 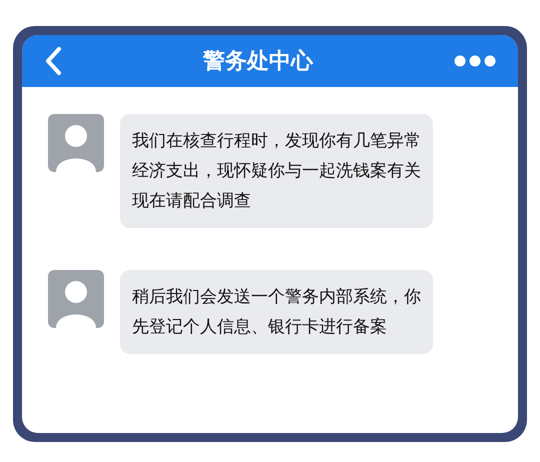 I want to click on message-bubble: 稍后我们会发送一个警务内部系统，你先登记个人信息、银行卡进行备案, so click(x=276, y=312).